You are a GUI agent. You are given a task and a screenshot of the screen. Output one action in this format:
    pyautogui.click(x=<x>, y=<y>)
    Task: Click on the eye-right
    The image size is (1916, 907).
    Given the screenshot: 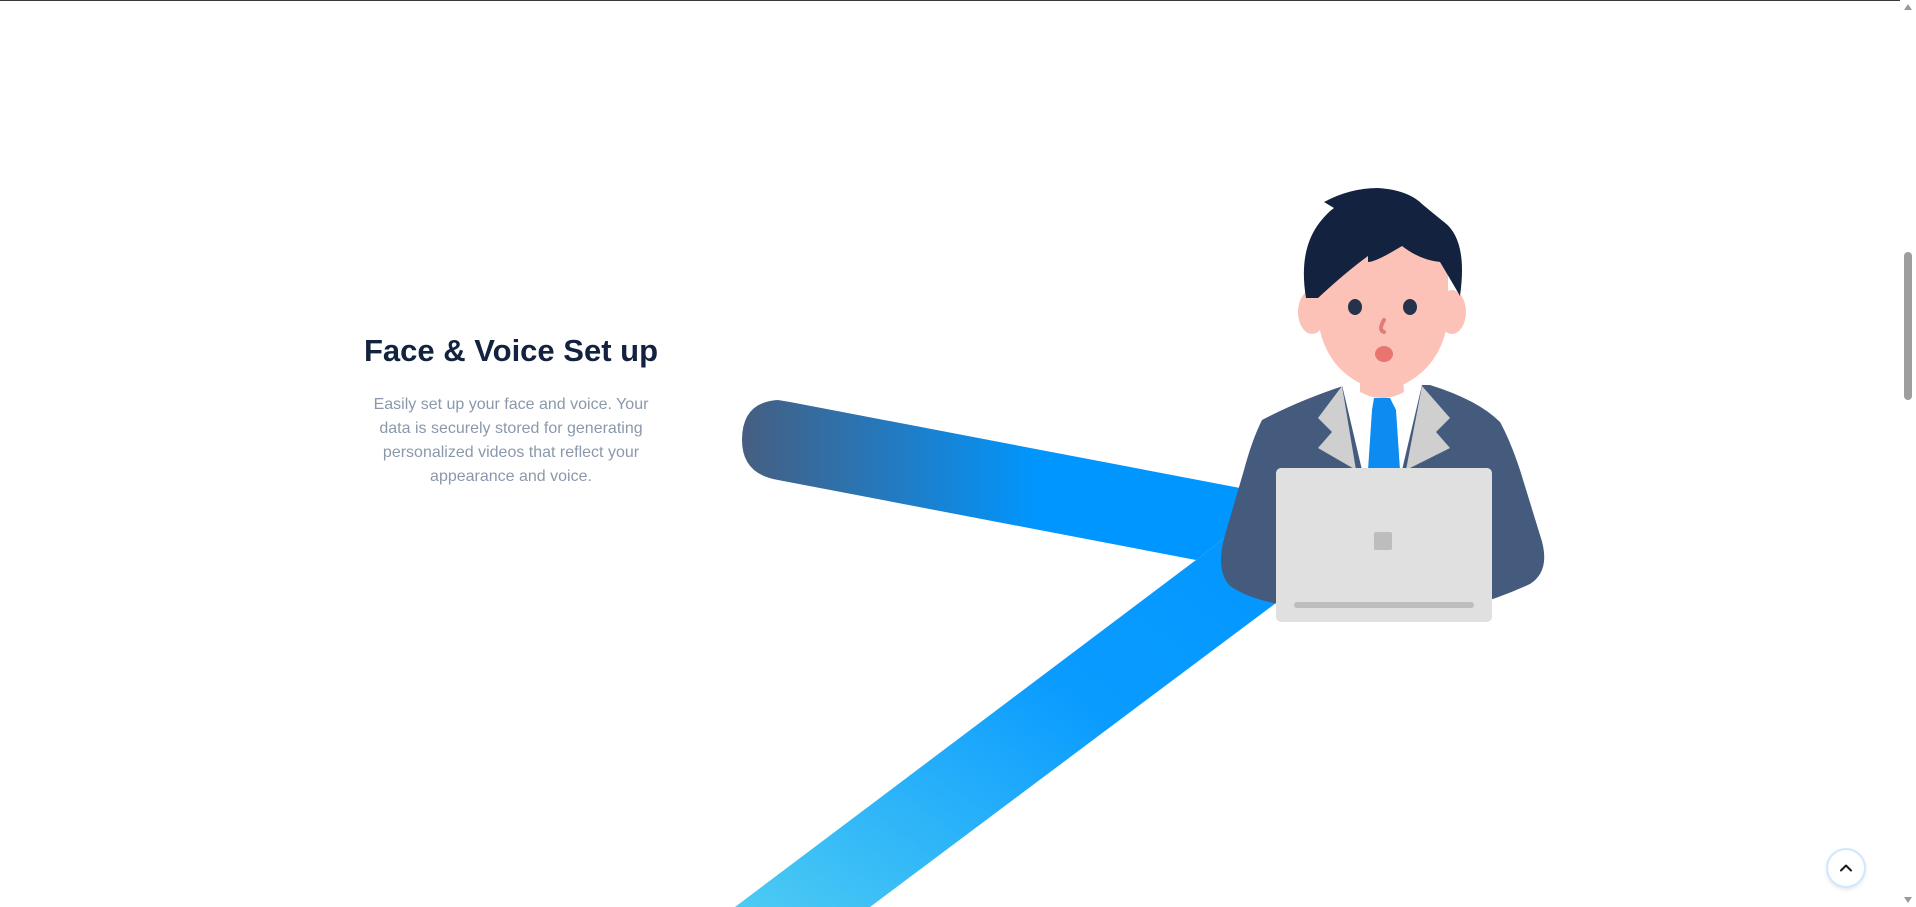 What is the action you would take?
    pyautogui.click(x=1410, y=307)
    